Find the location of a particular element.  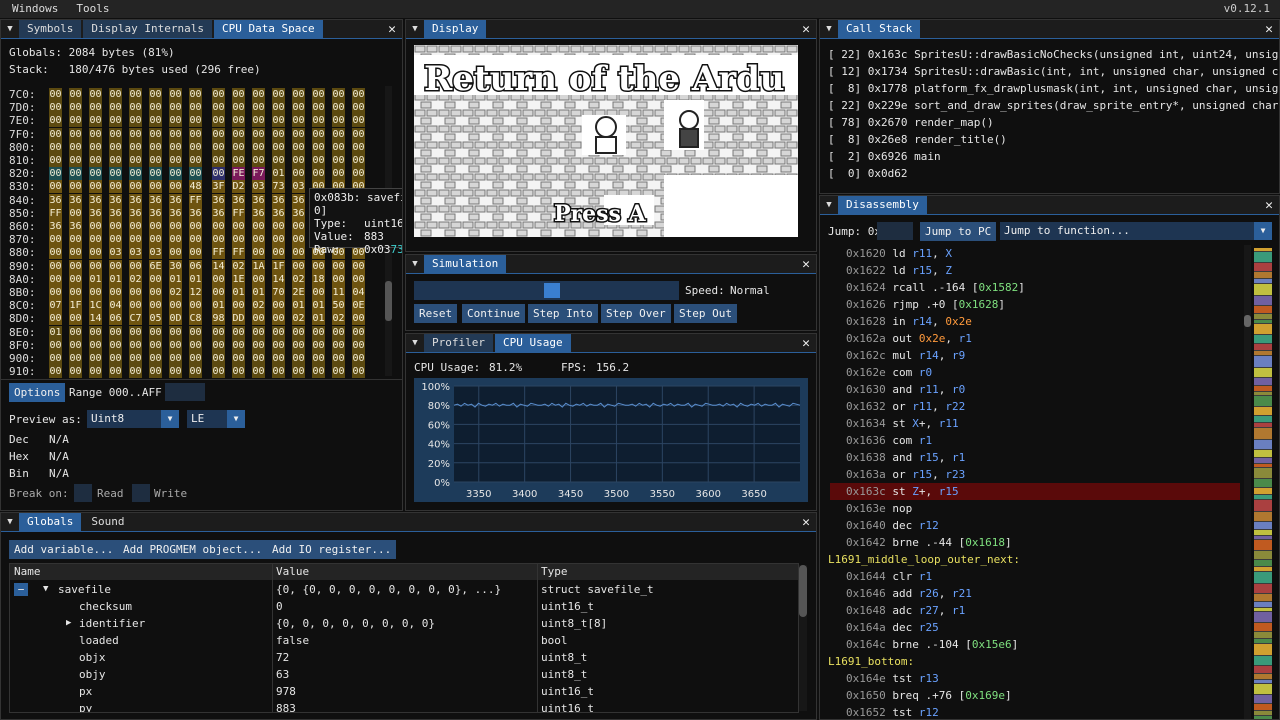

disassembly-label-line: L1691_middle_loop_outer_next: is located at coordinates (1033, 559).